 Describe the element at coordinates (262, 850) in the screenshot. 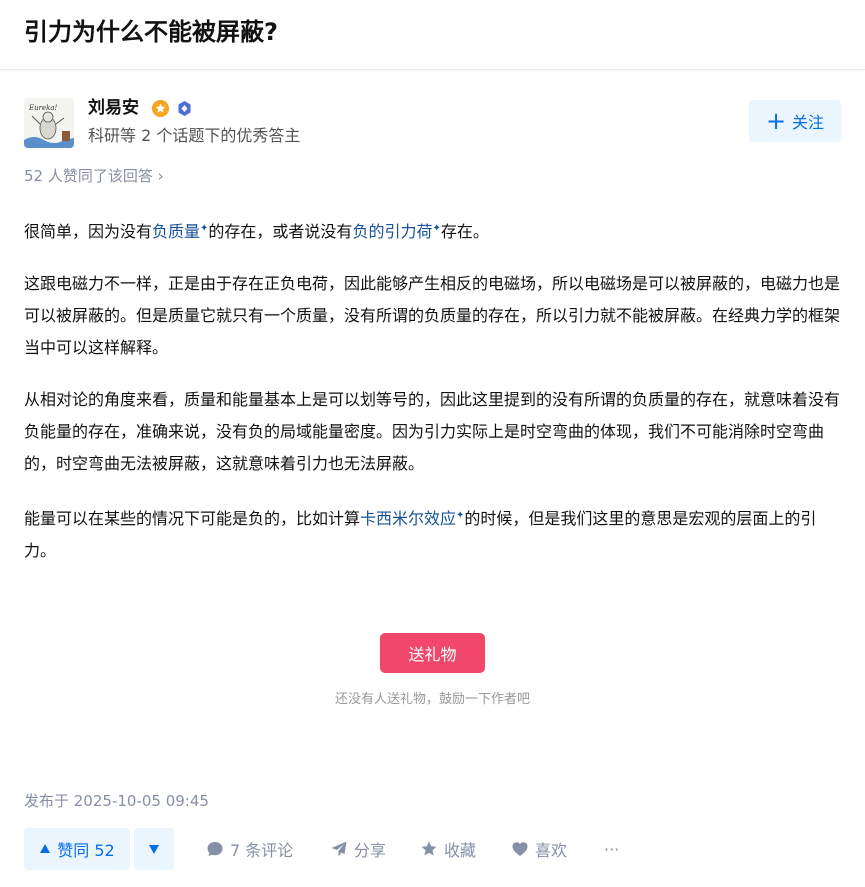

I see `comments-label: 7 条评论` at that location.